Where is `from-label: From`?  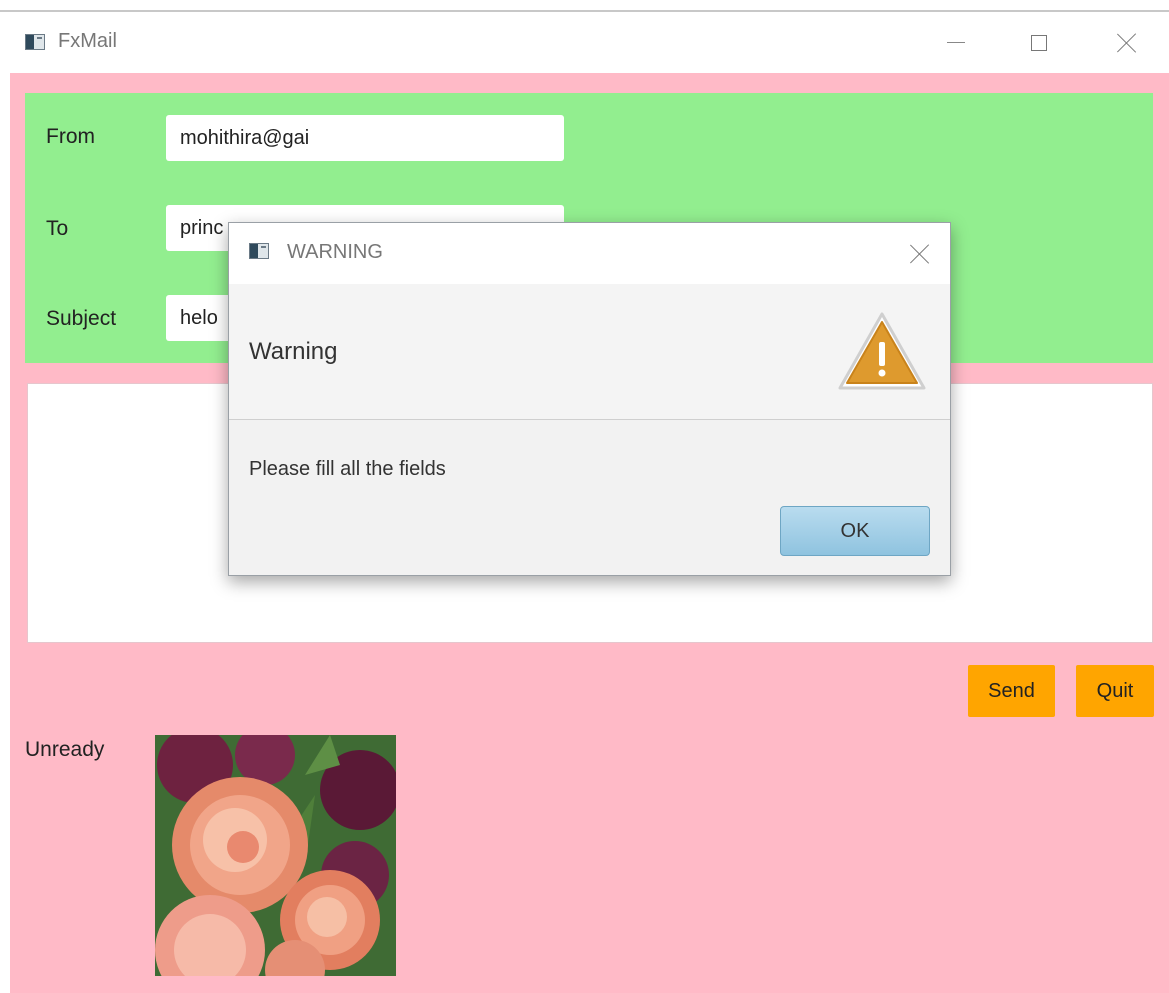 from-label: From is located at coordinates (70, 136).